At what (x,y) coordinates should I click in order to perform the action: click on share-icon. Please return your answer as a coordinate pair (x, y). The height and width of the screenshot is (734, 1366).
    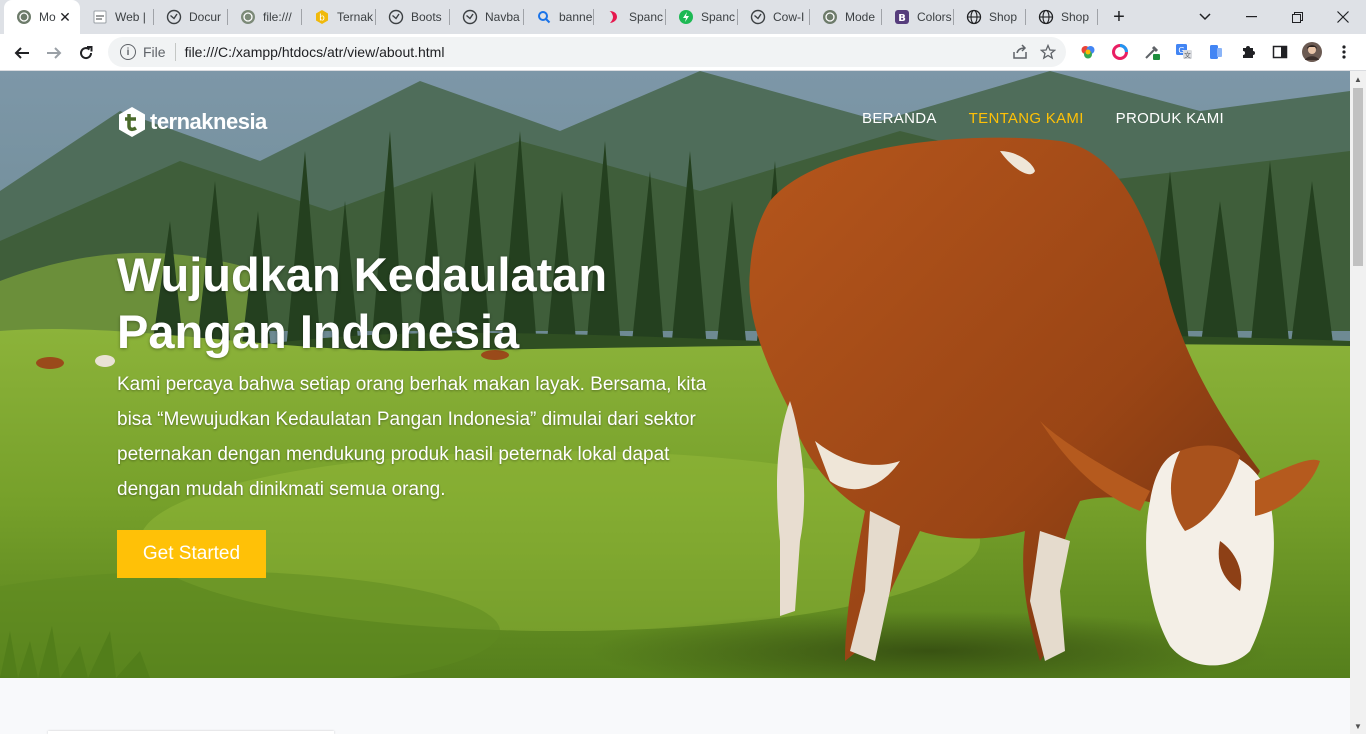
    Looking at the image, I should click on (1020, 52).